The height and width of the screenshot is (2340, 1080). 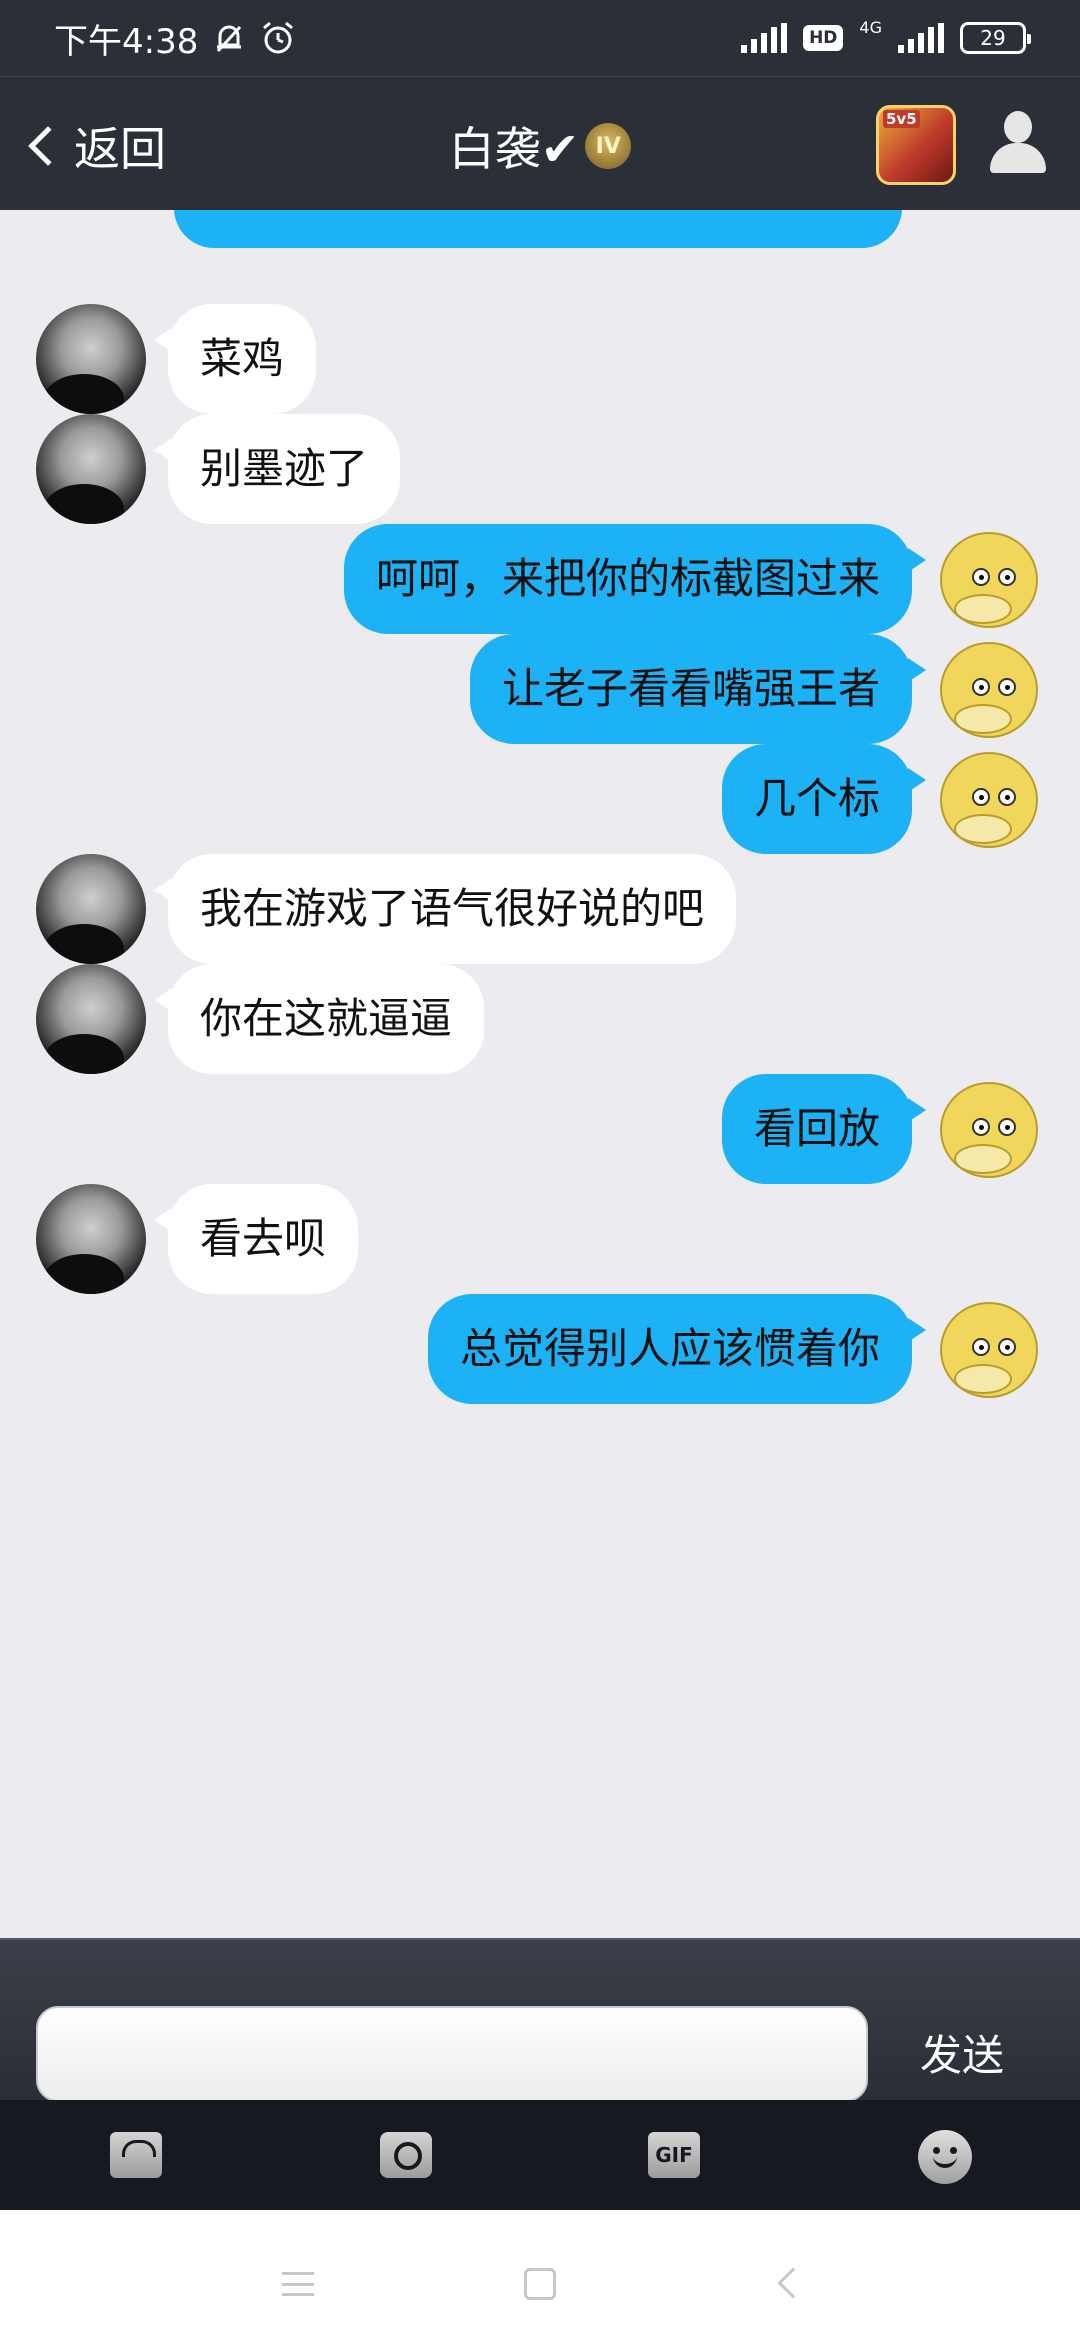 I want to click on hd-badge: HD, so click(x=823, y=38).